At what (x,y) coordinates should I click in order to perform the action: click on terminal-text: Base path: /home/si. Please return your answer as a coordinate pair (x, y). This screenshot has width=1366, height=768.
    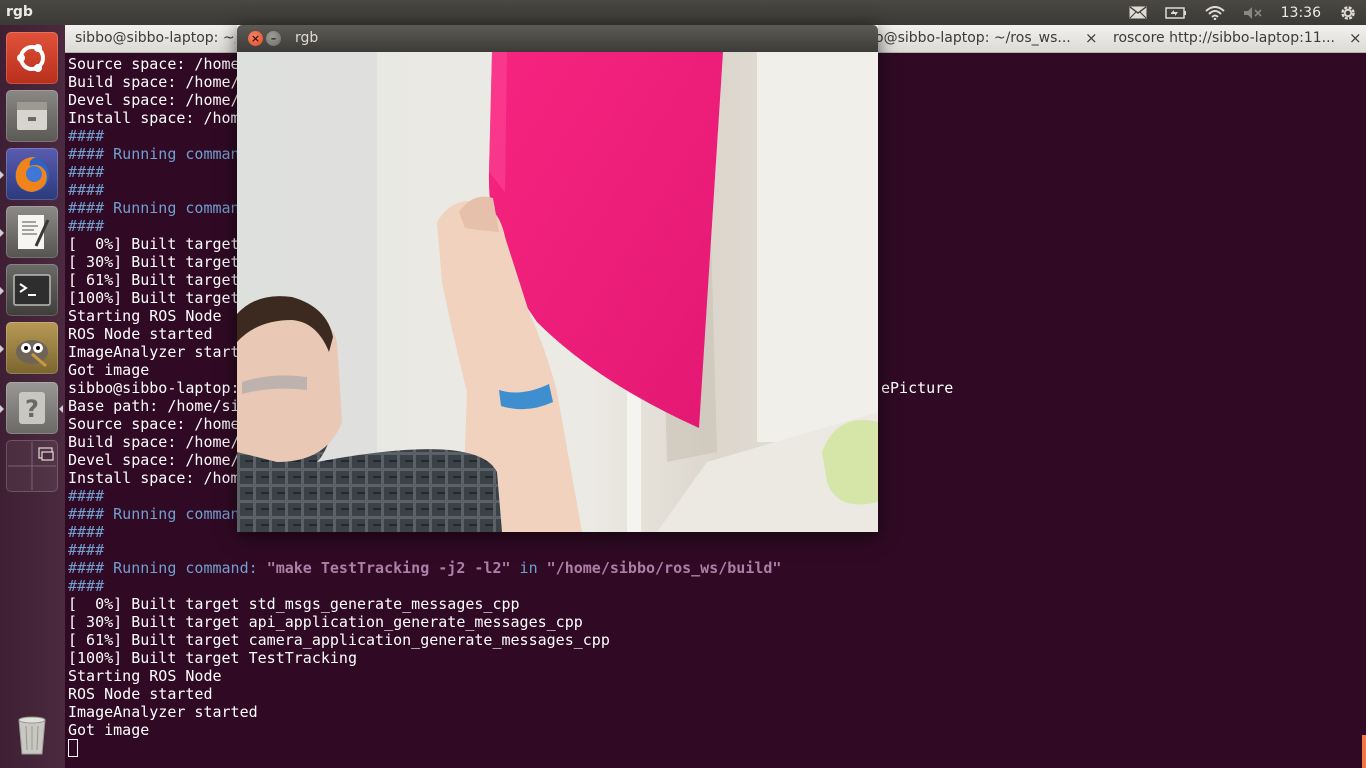
    Looking at the image, I should click on (154, 406).